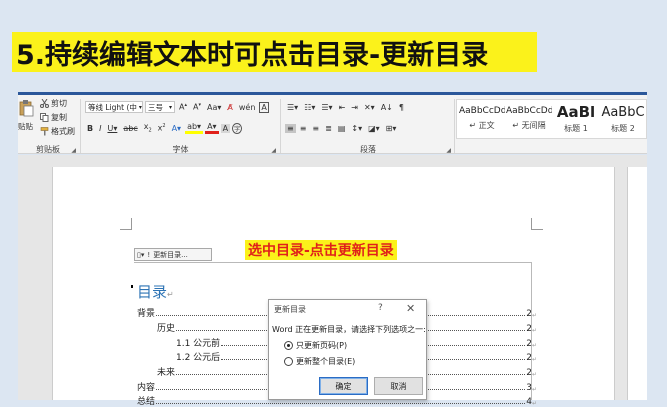 The height and width of the screenshot is (407, 667). I want to click on font-name-select: 等线 Light (中 ▾, so click(114, 107).